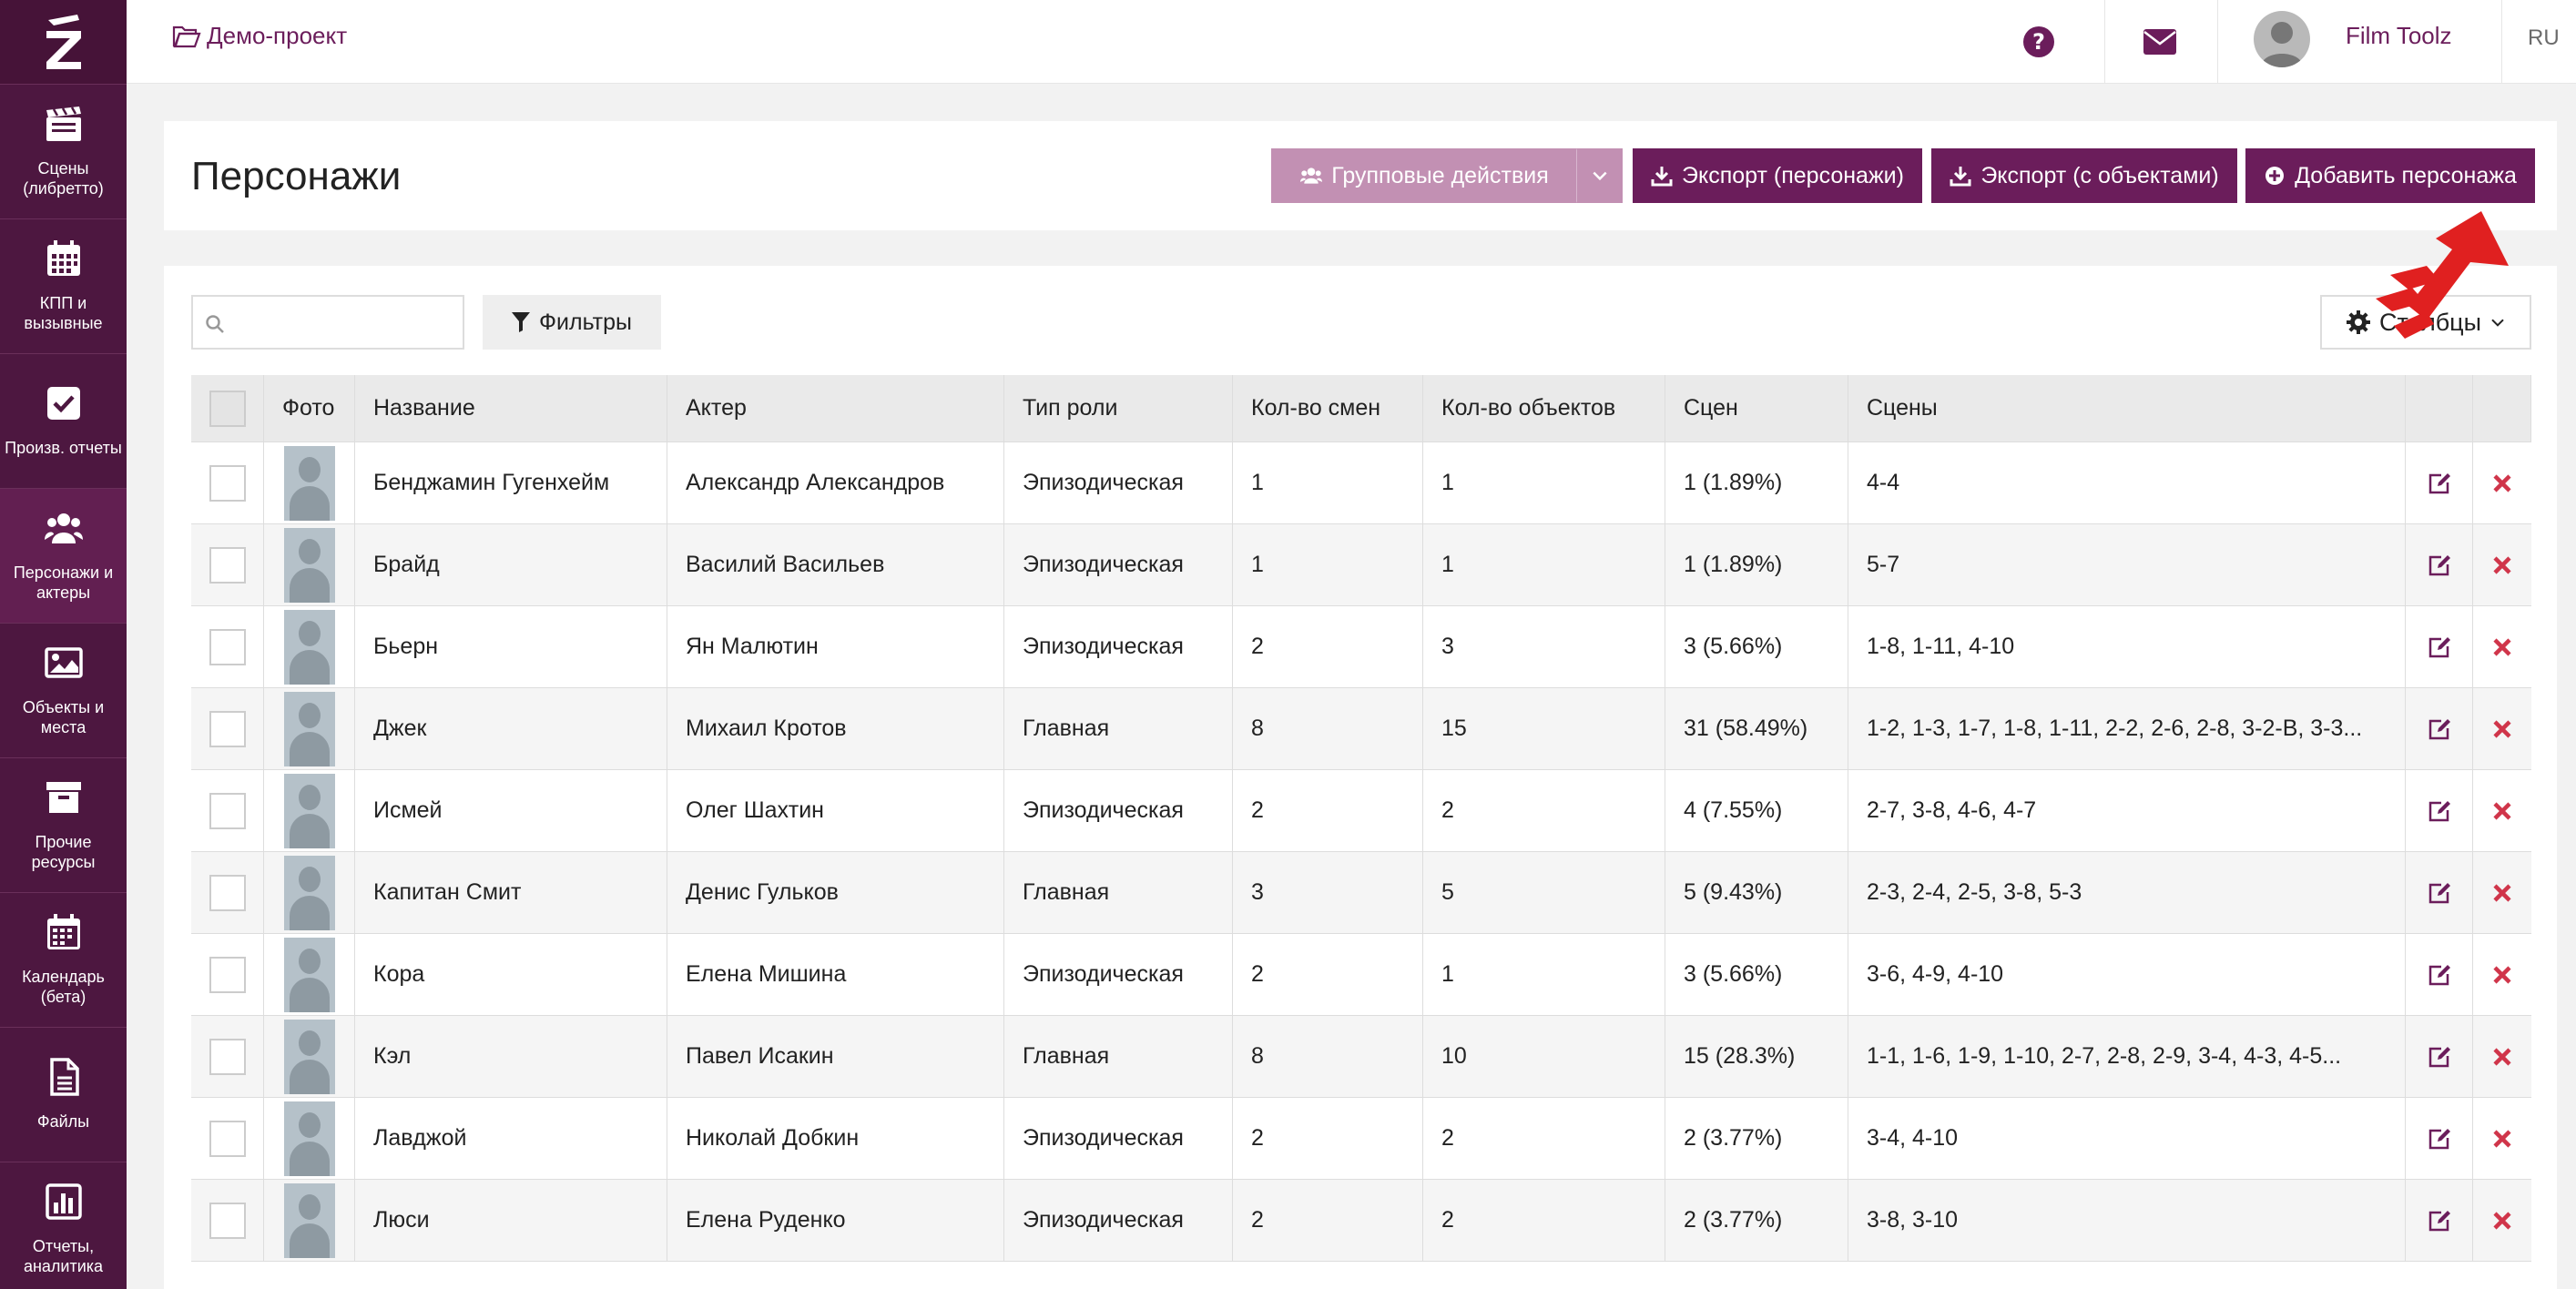 This screenshot has width=2576, height=1289. I want to click on column-header: Кол-во смен, so click(1328, 408).